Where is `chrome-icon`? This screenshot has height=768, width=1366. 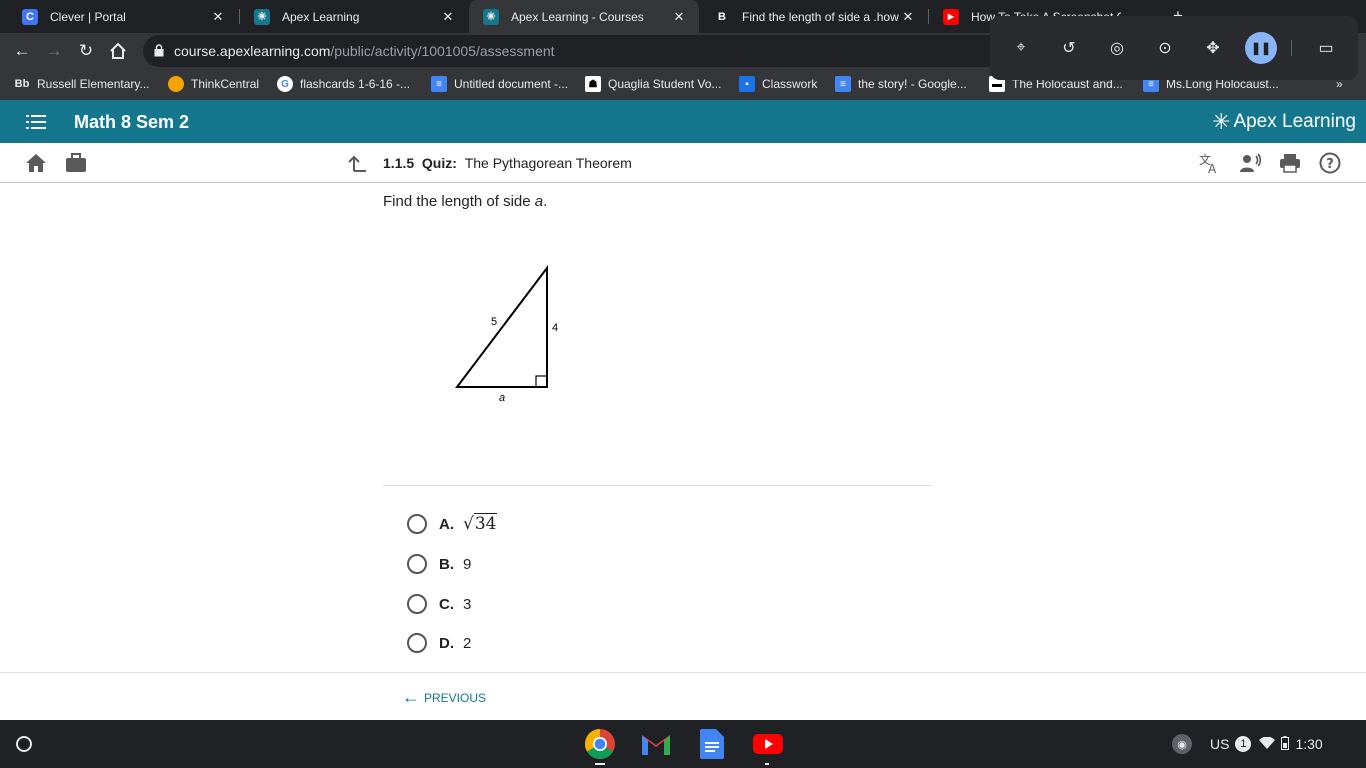 chrome-icon is located at coordinates (600, 744).